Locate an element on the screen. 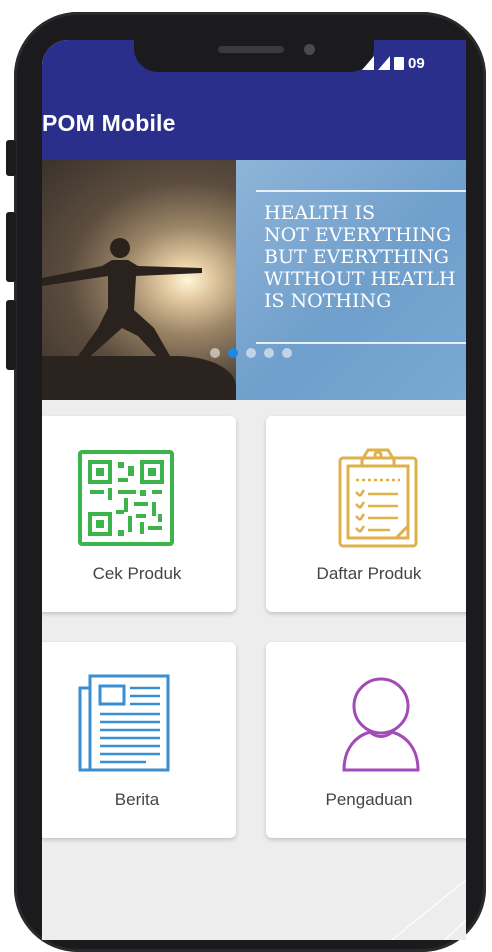 The width and height of the screenshot is (492, 952). quote-rule-bottom is located at coordinates (361, 343).